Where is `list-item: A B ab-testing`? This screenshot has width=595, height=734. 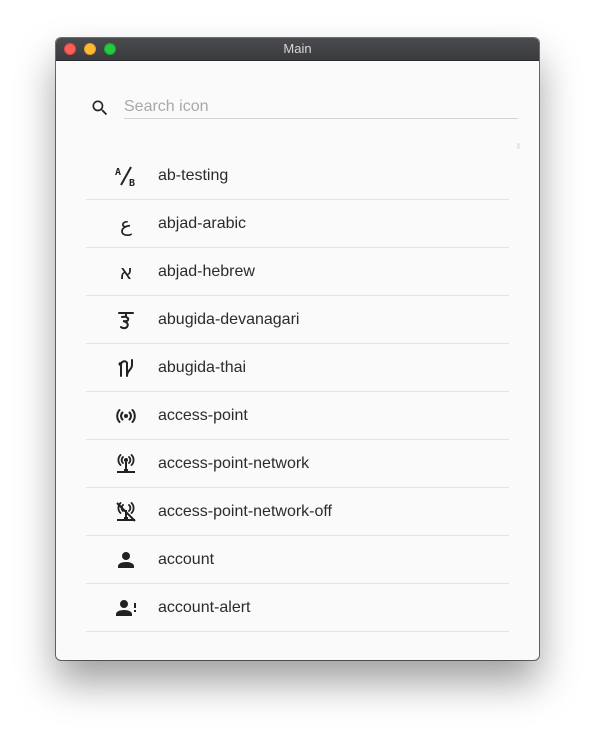
list-item: A B ab-testing is located at coordinates (297, 176).